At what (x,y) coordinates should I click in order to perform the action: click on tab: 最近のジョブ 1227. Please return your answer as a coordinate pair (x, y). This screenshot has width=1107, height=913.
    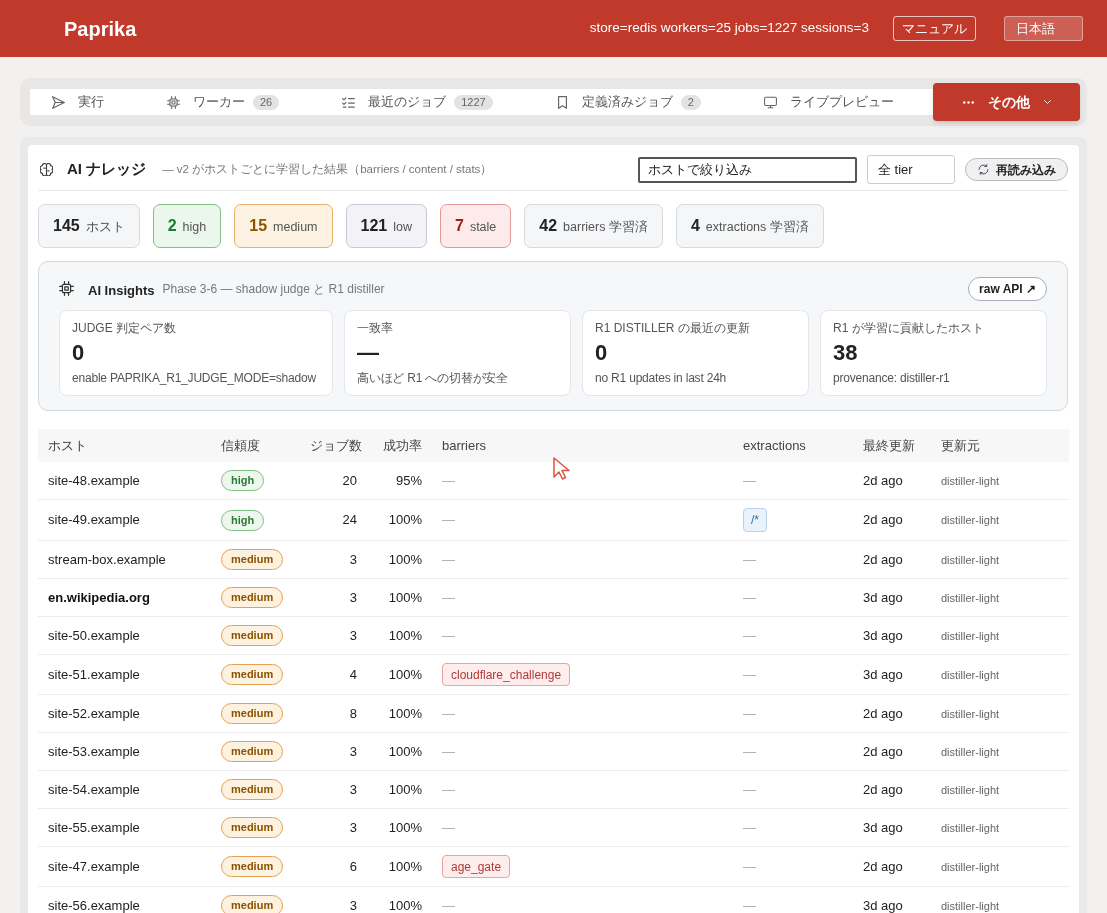
    Looking at the image, I should click on (417, 102).